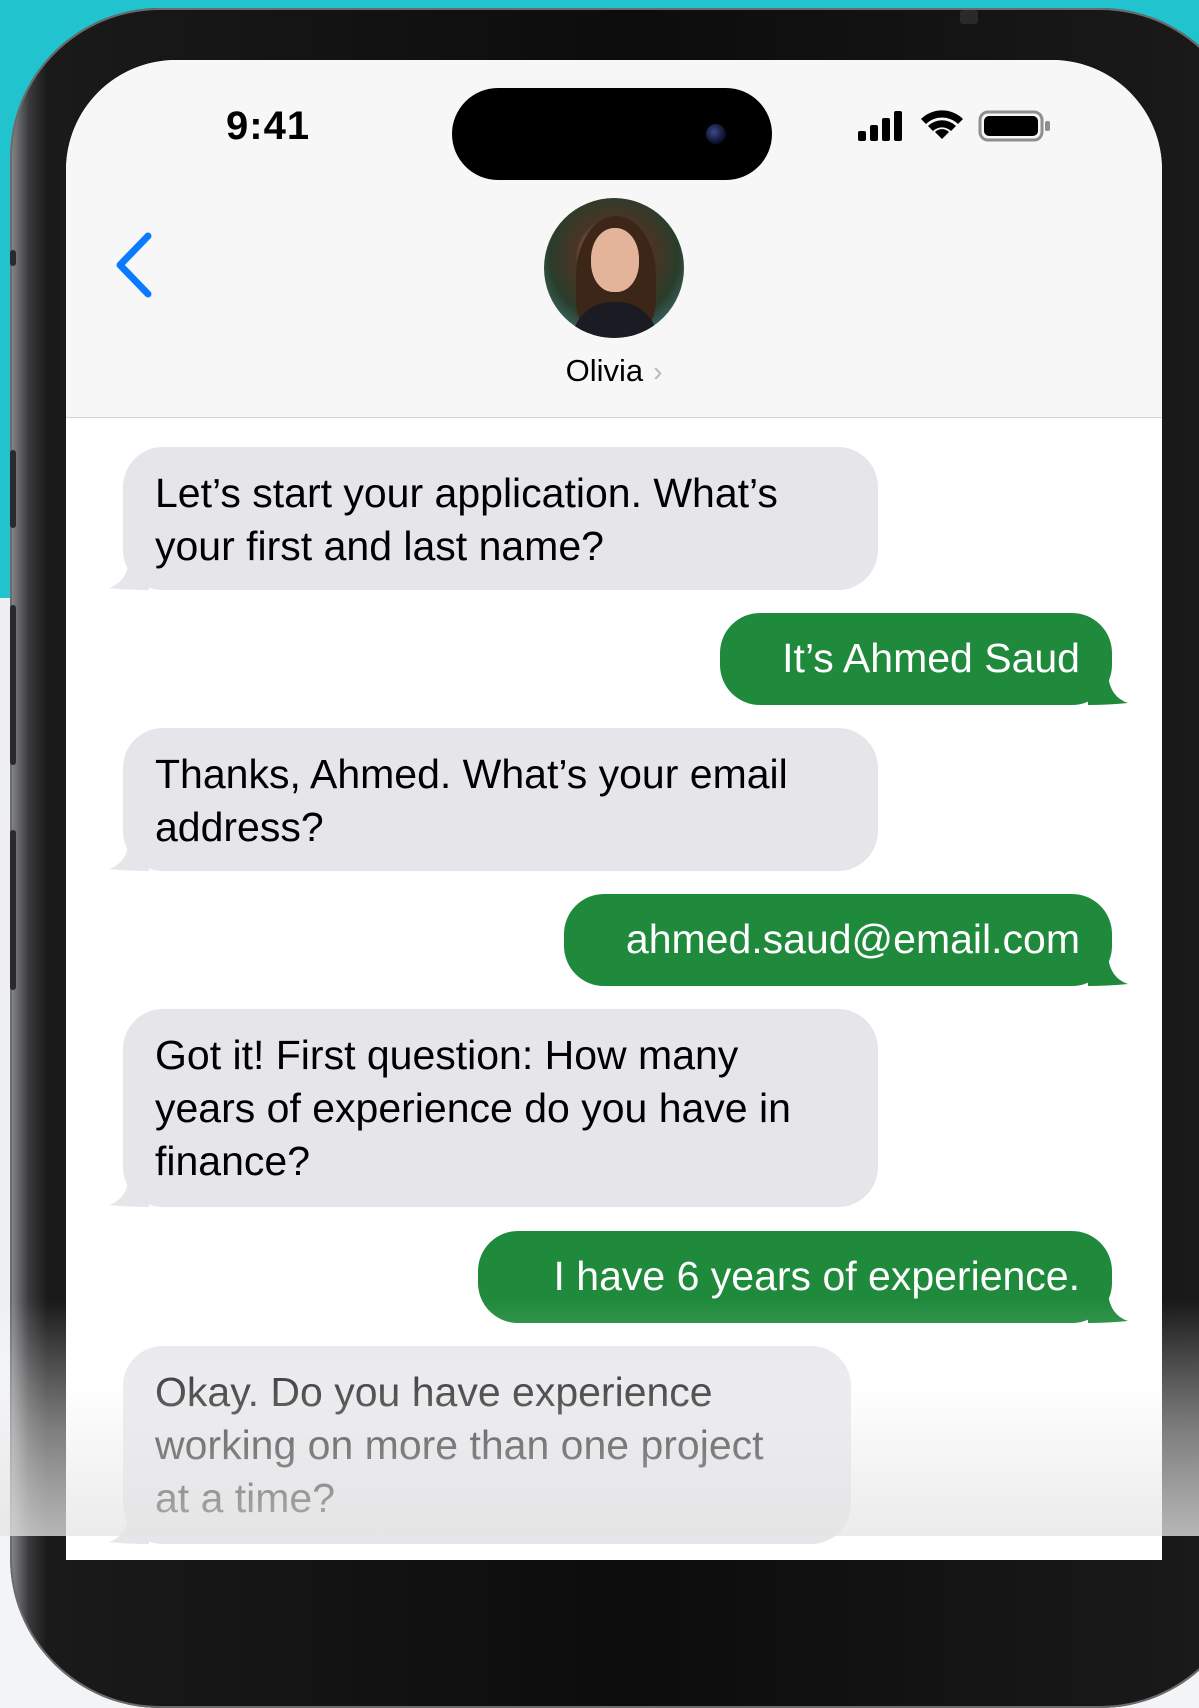 The image size is (1199, 1708). What do you see at coordinates (612, 134) in the screenshot?
I see `dynamic-island` at bounding box center [612, 134].